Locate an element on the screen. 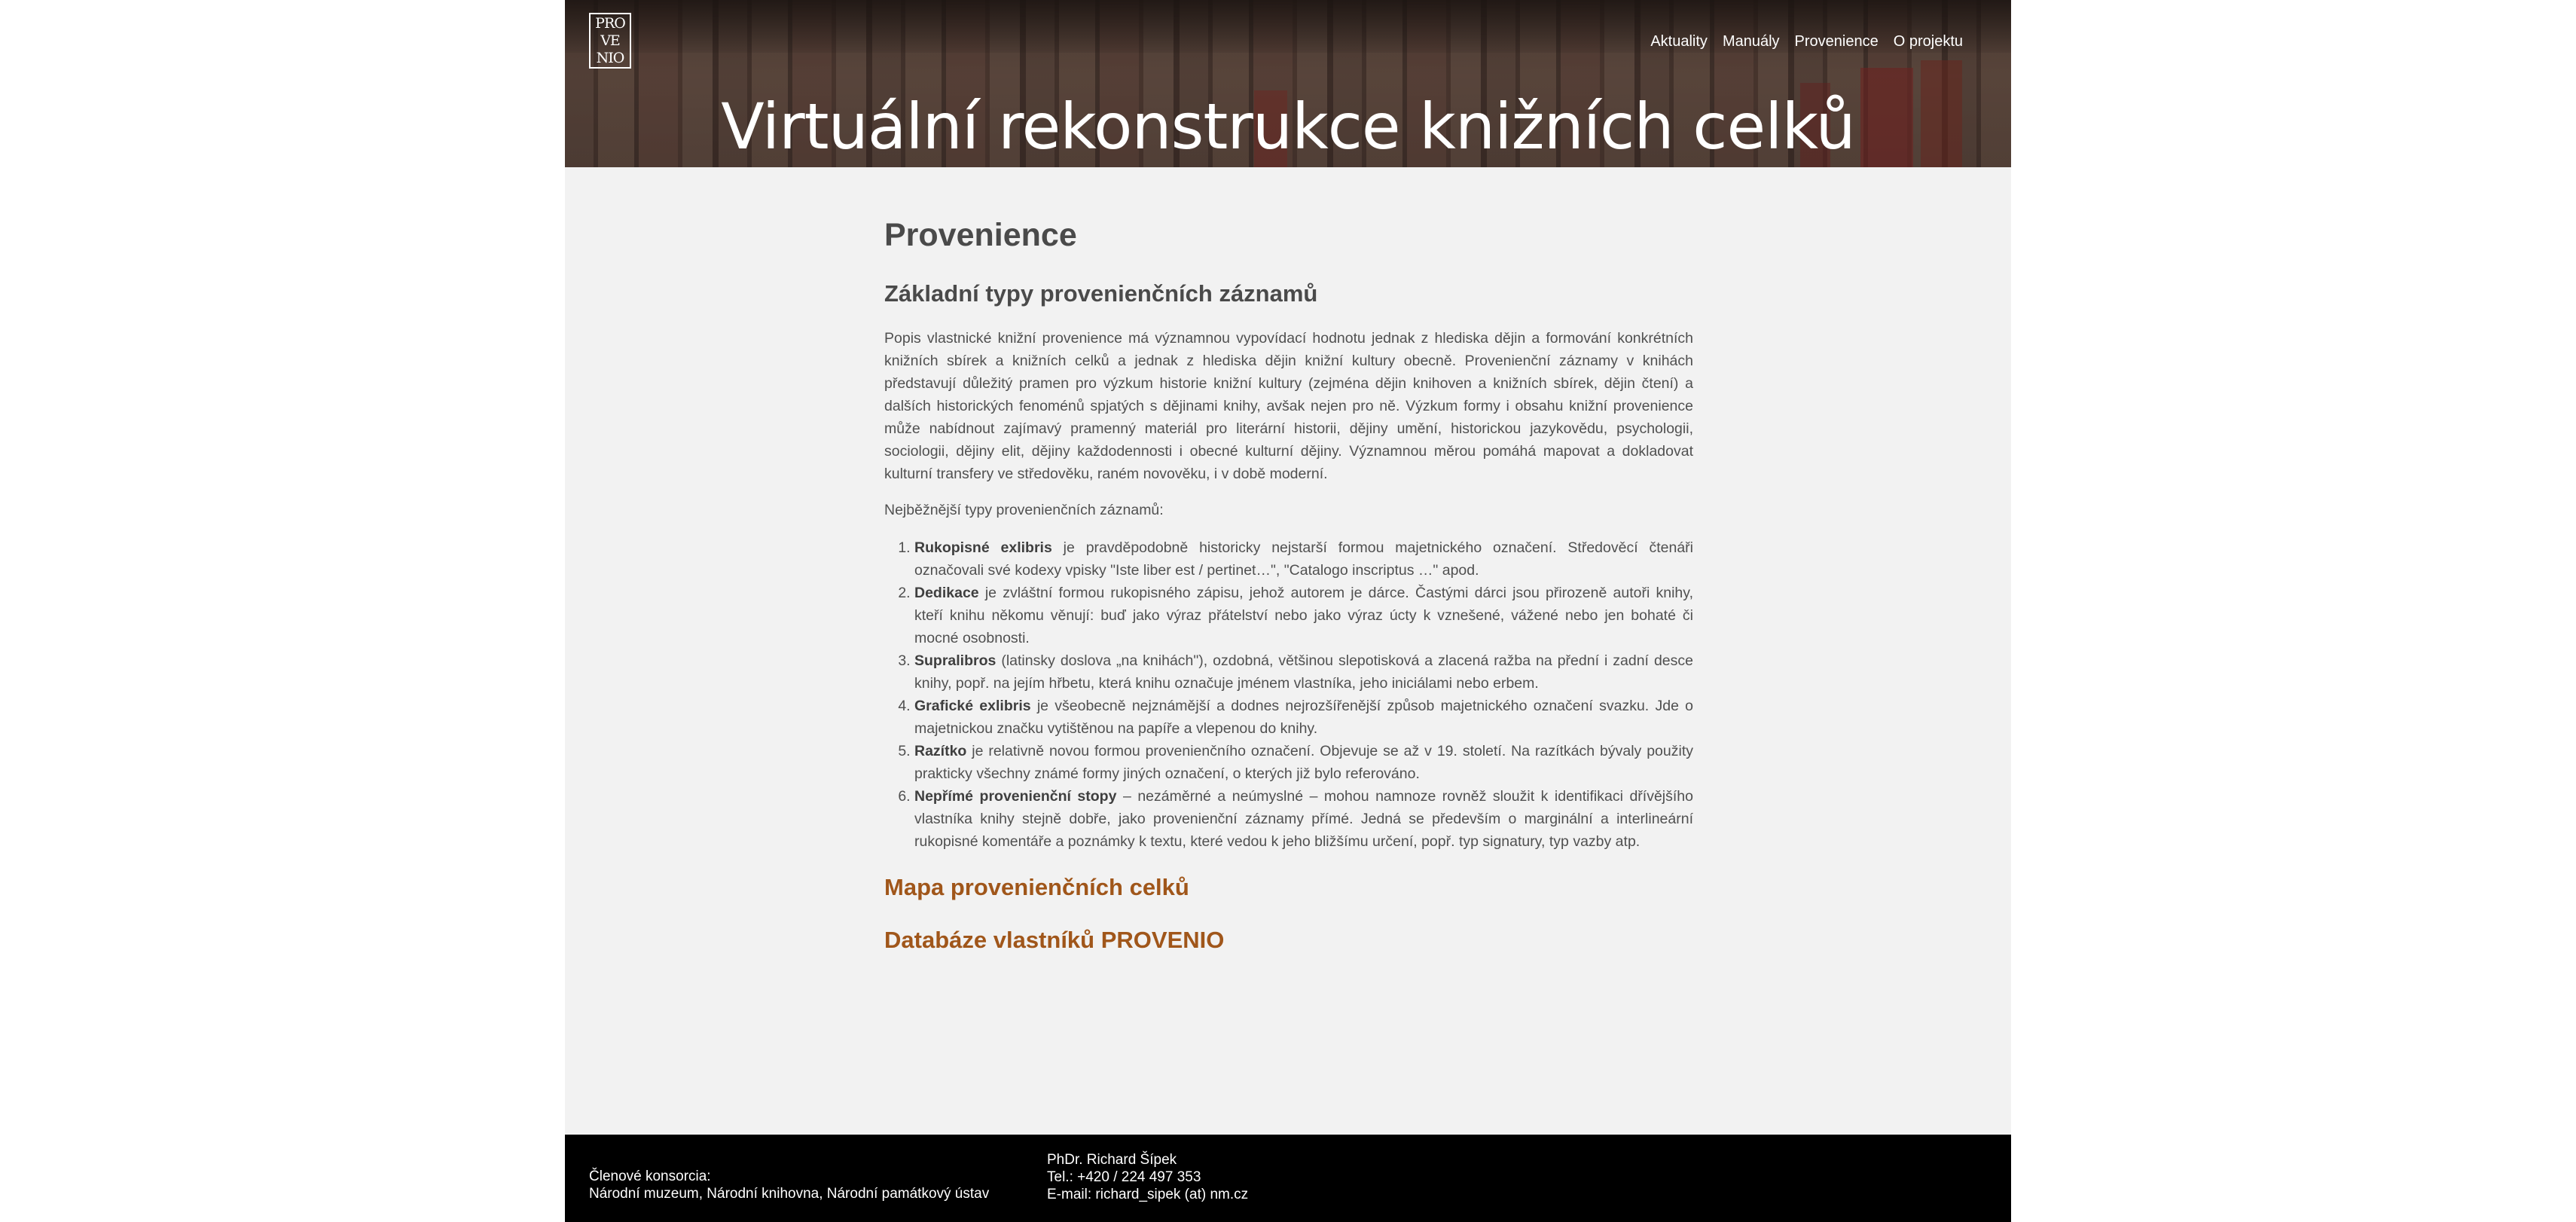  nav-item-o-projektu: O projektu is located at coordinates (1929, 41).